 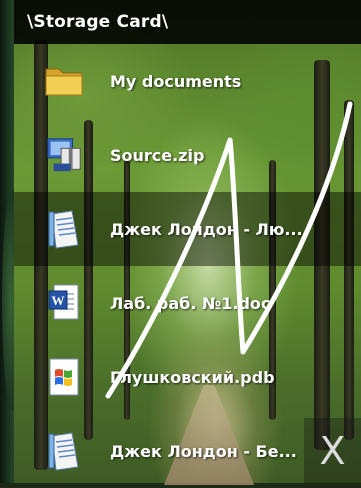 I want to click on folder-icon, so click(x=64, y=81).